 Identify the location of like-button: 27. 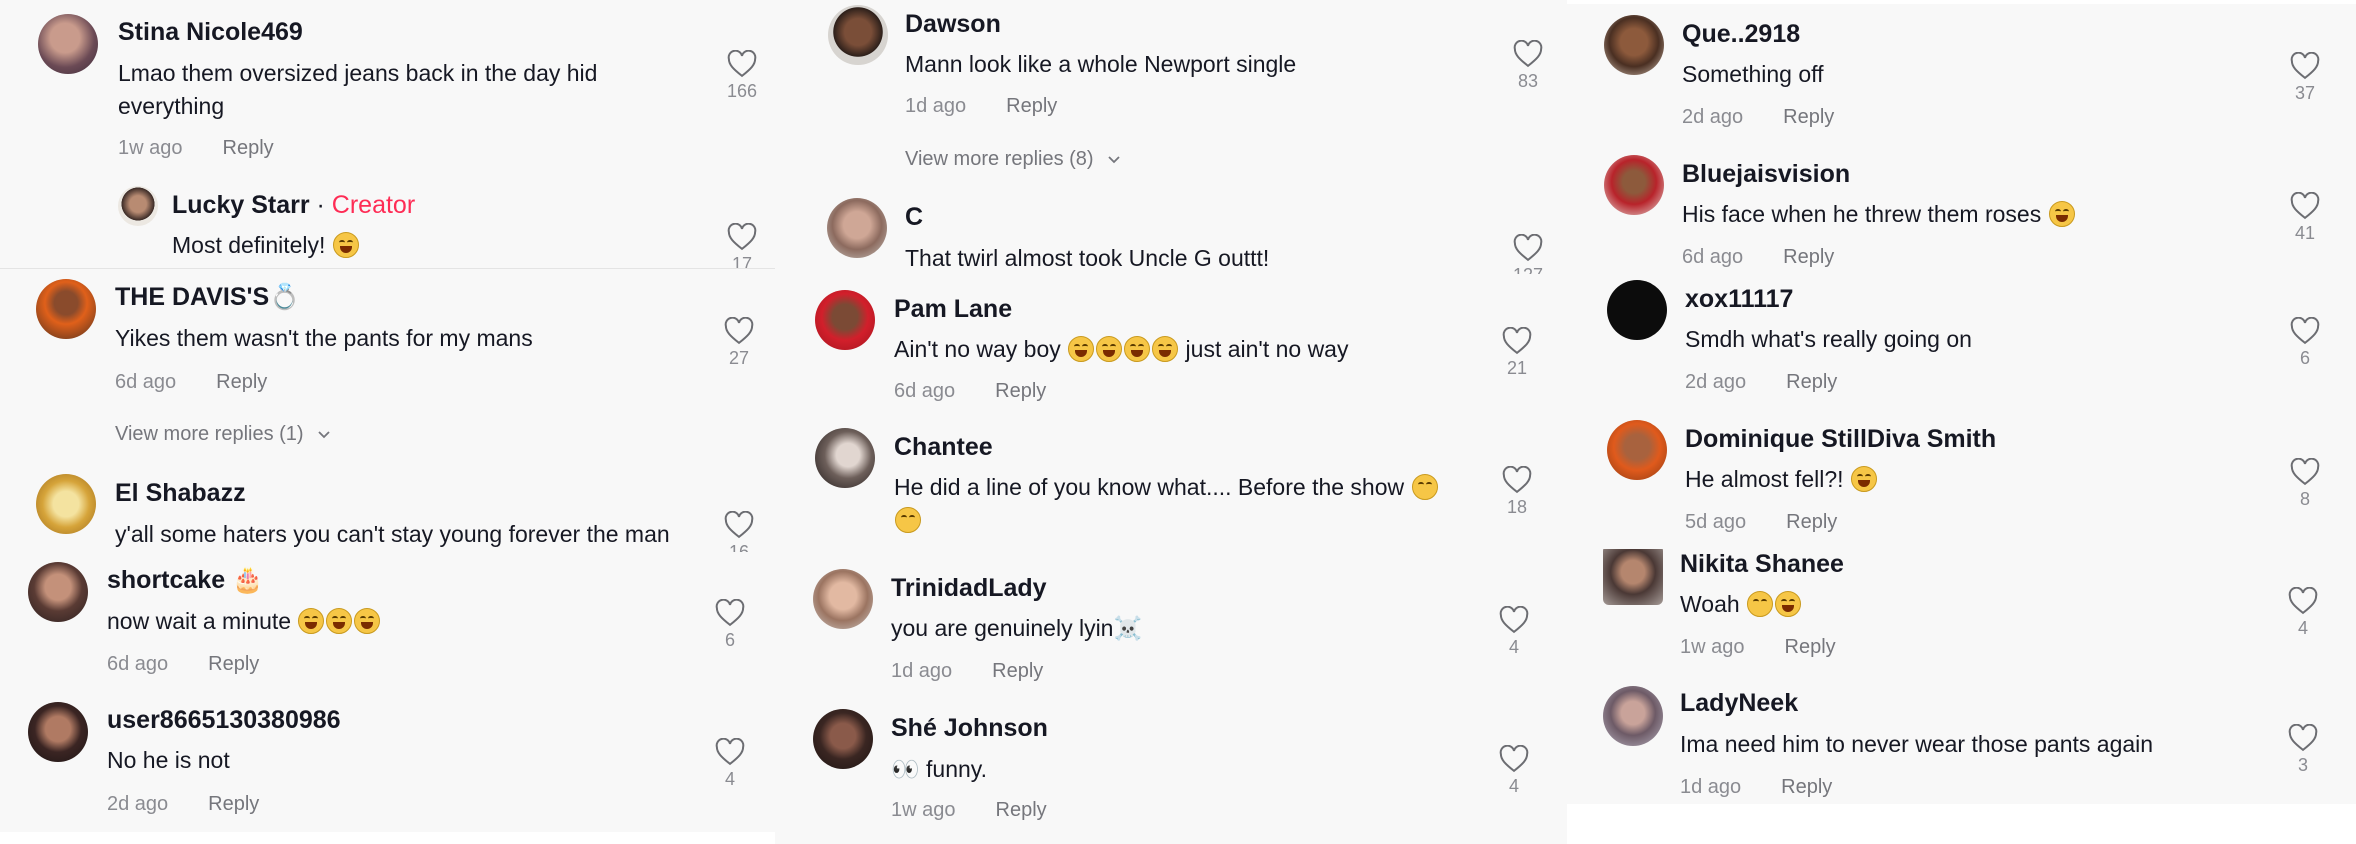
(739, 343).